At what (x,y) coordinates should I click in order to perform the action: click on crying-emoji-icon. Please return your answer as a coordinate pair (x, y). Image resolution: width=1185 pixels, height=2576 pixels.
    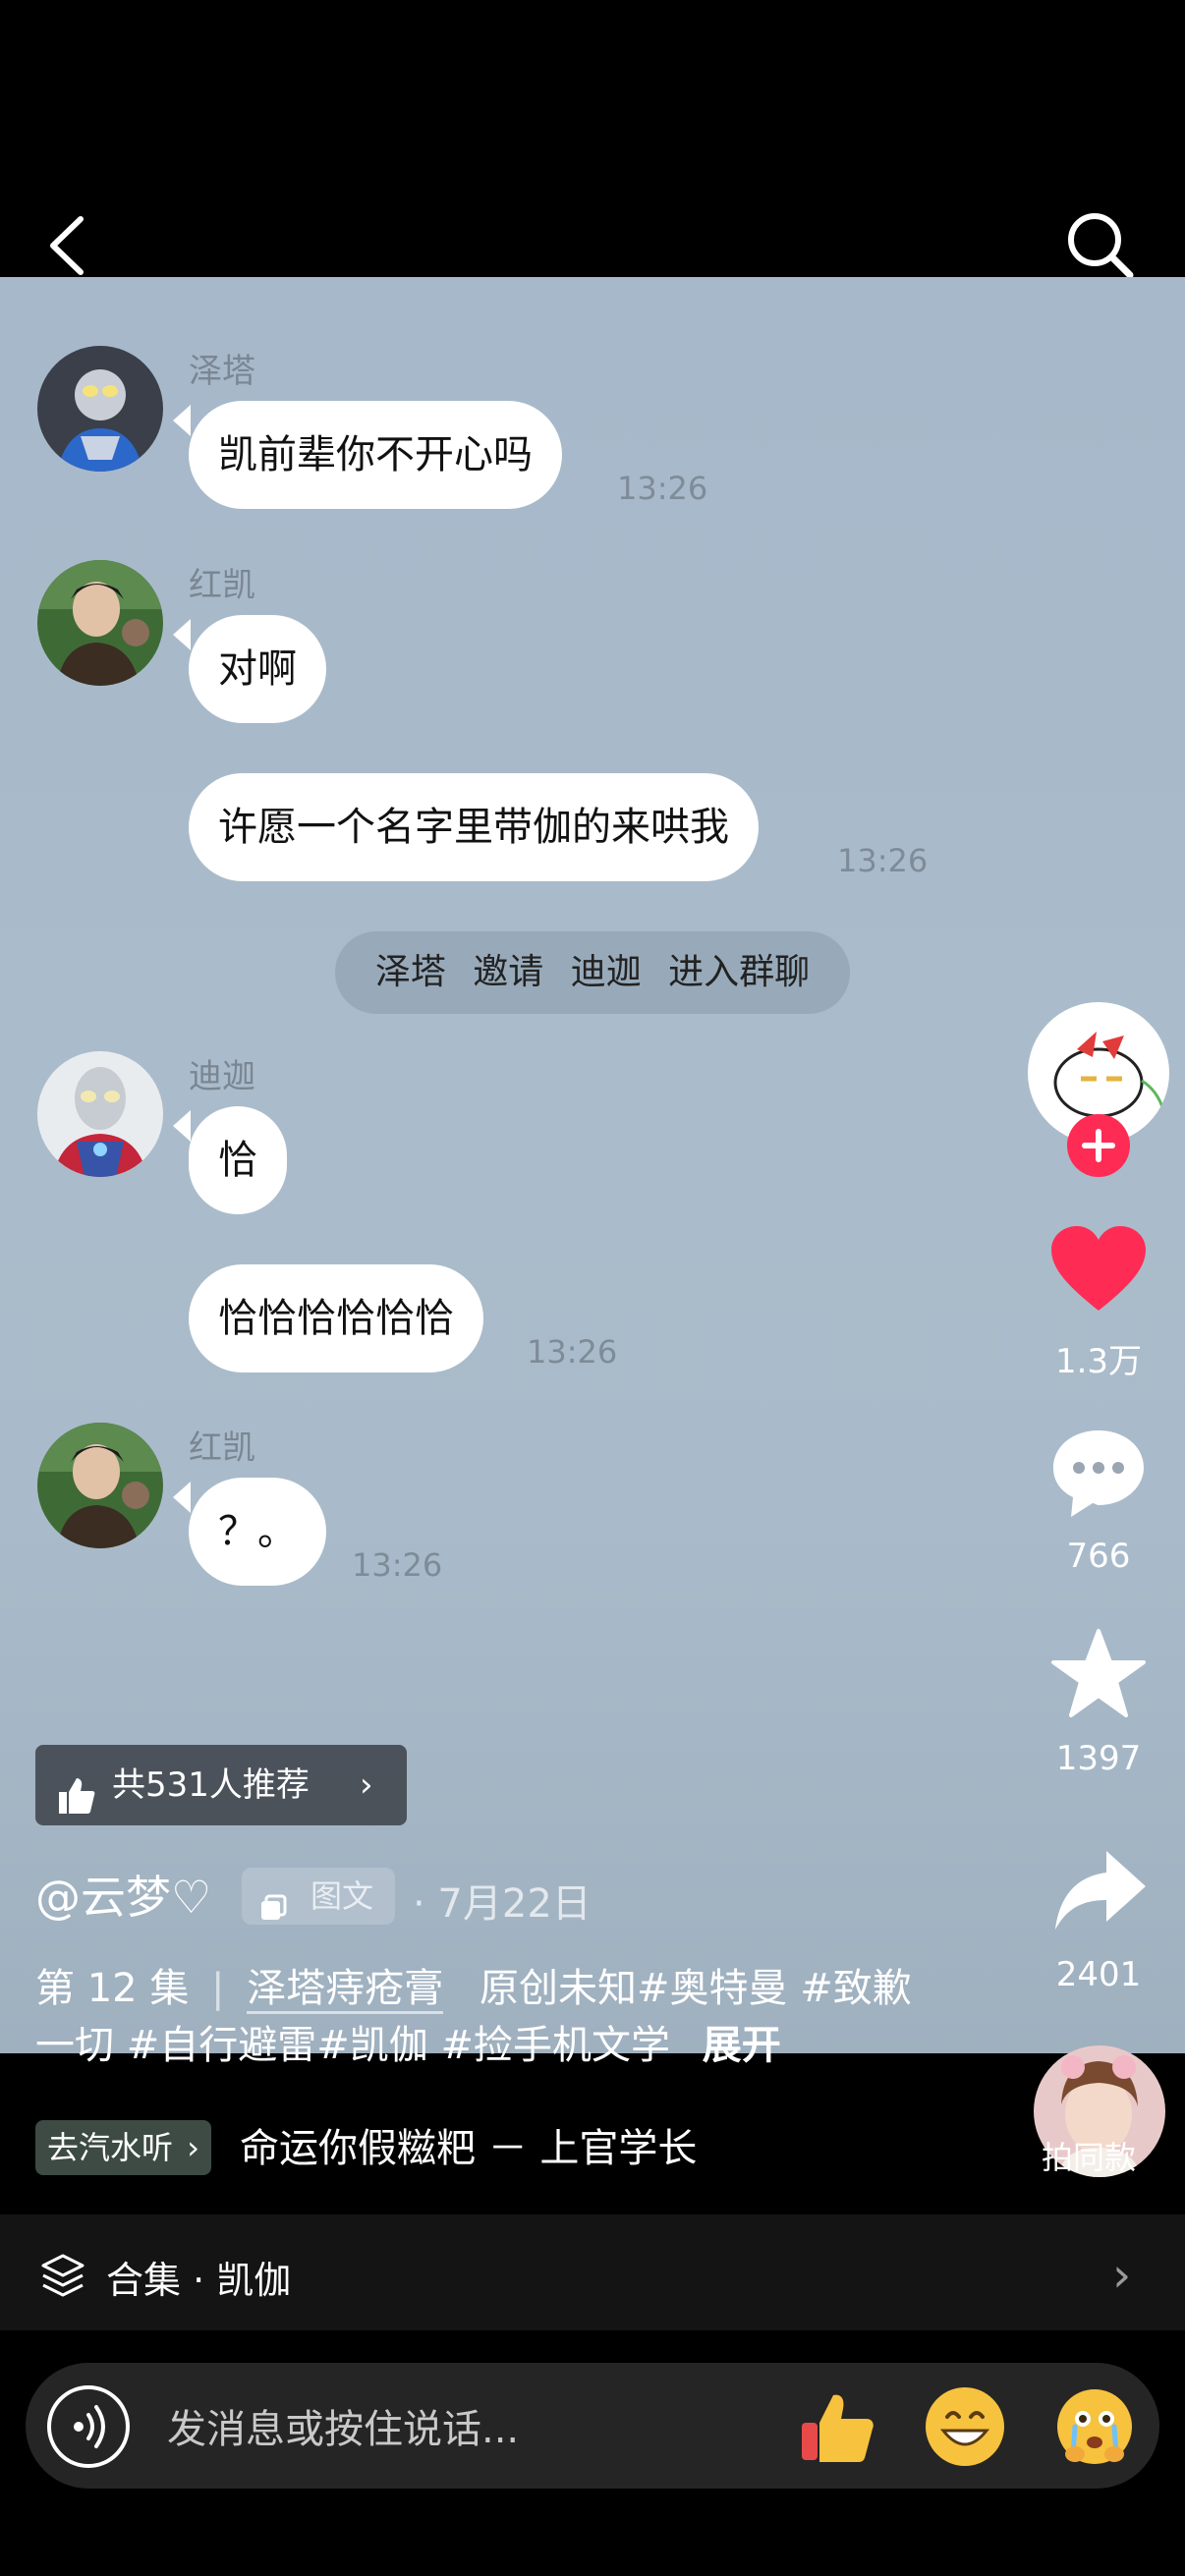
    Looking at the image, I should click on (1095, 2426).